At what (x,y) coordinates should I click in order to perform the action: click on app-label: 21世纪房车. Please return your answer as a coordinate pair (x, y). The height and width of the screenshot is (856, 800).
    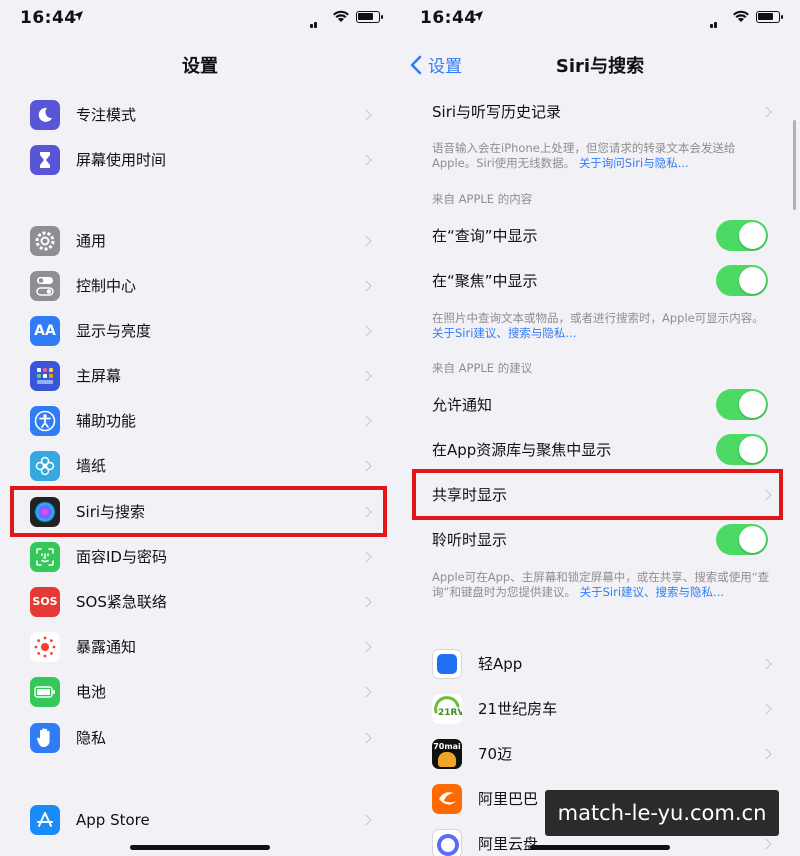
    Looking at the image, I should click on (518, 709).